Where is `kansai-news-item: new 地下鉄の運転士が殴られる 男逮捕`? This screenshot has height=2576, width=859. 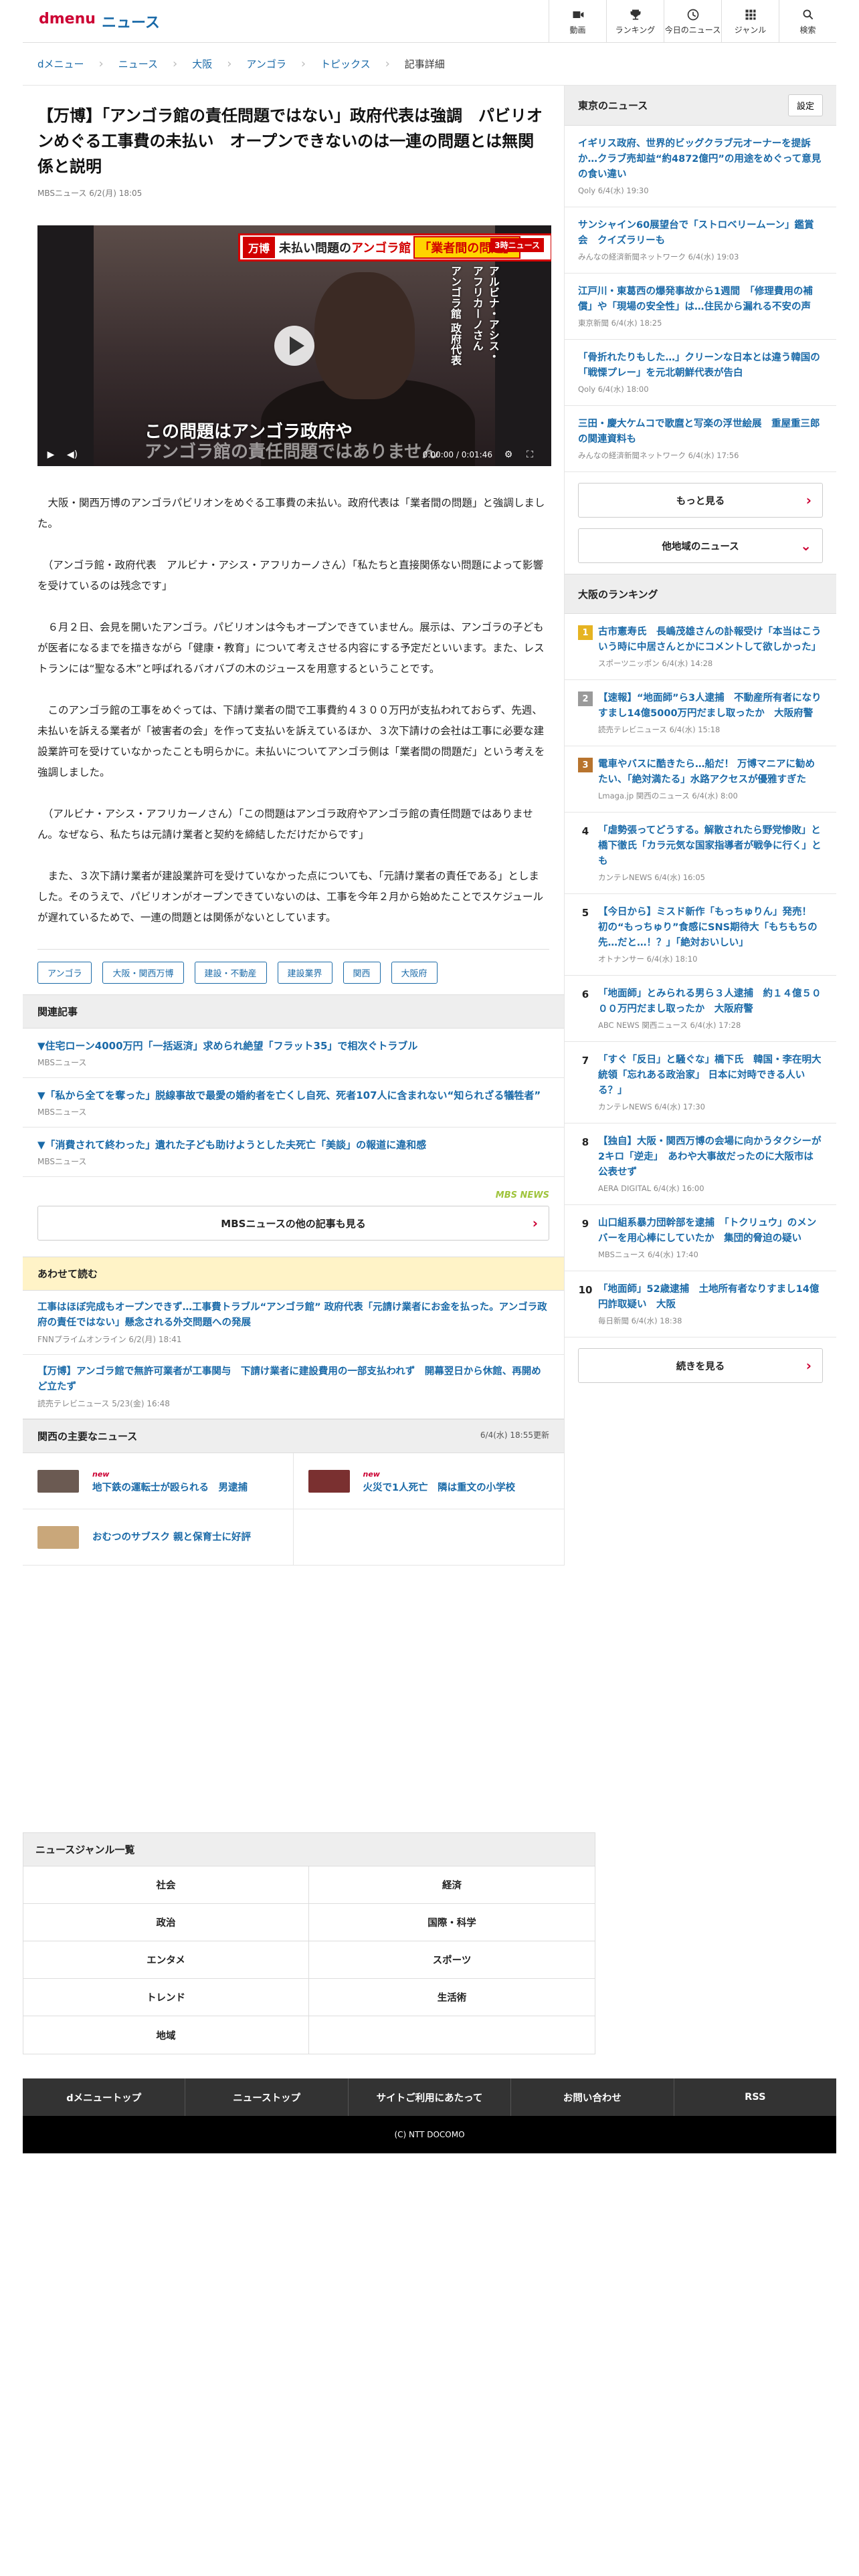
kansai-news-item: new 地下鉄の運転士が殴られる 男逮捕 is located at coordinates (158, 1481).